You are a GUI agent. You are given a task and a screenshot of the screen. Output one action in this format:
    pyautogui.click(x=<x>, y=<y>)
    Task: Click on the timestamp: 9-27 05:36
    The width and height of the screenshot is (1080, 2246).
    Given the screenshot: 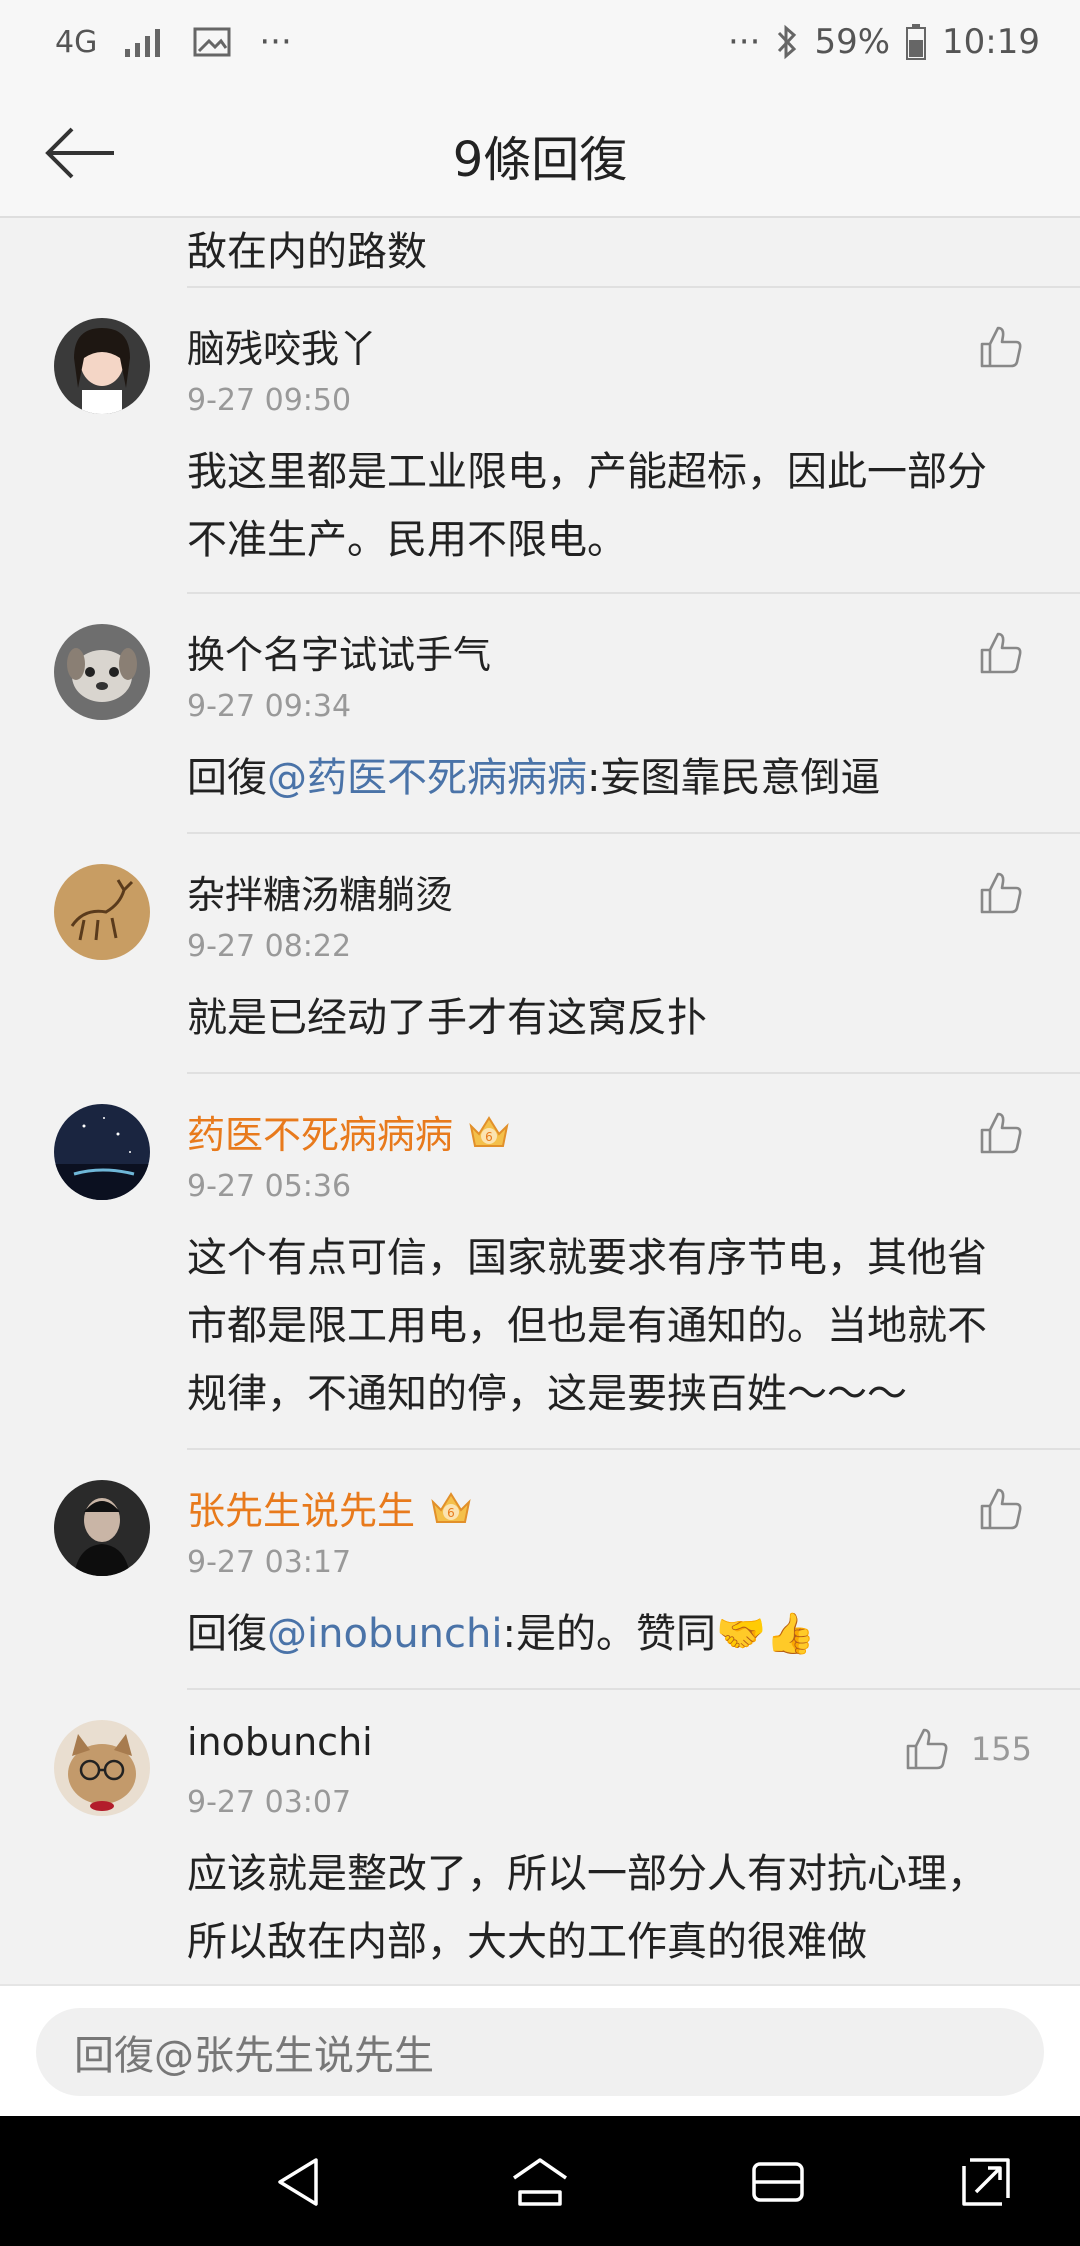 What is the action you would take?
    pyautogui.click(x=269, y=1186)
    